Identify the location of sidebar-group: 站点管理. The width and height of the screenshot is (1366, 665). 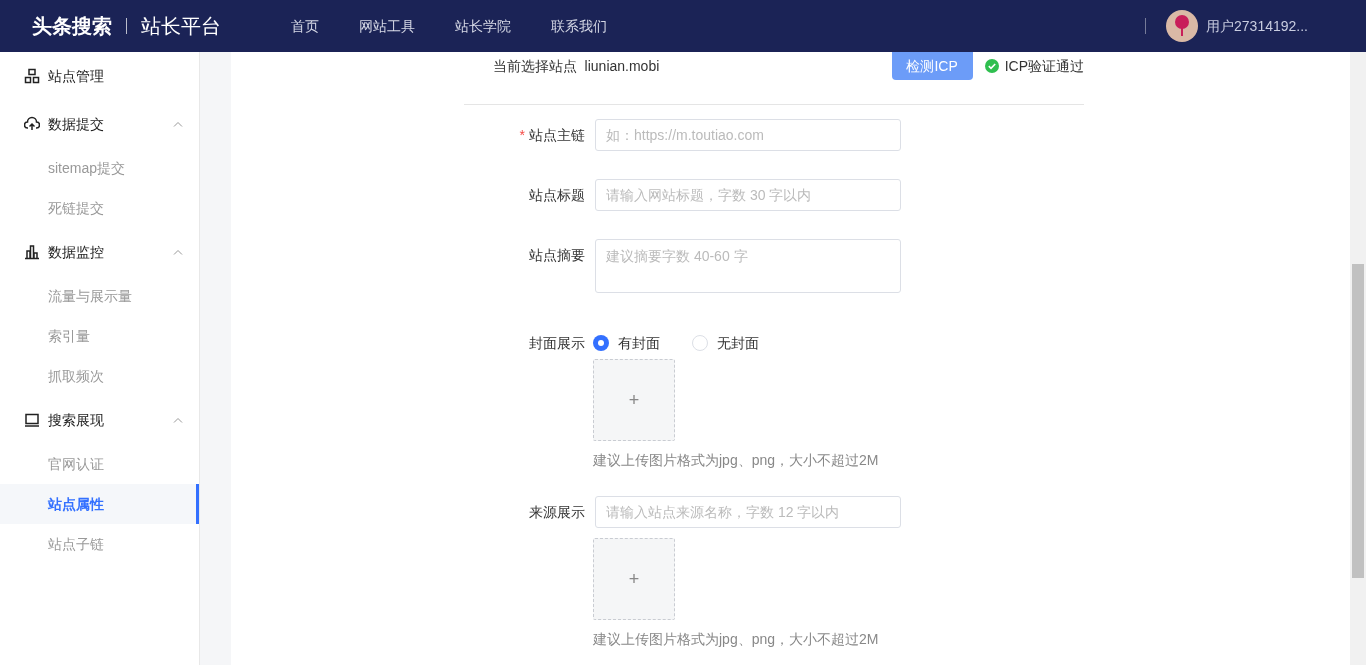
(99, 76).